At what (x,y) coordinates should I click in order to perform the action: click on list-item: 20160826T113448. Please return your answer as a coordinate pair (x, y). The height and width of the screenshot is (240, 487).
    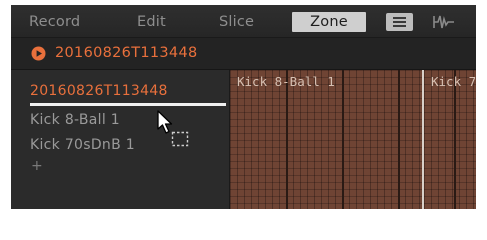
    Looking at the image, I should click on (99, 91).